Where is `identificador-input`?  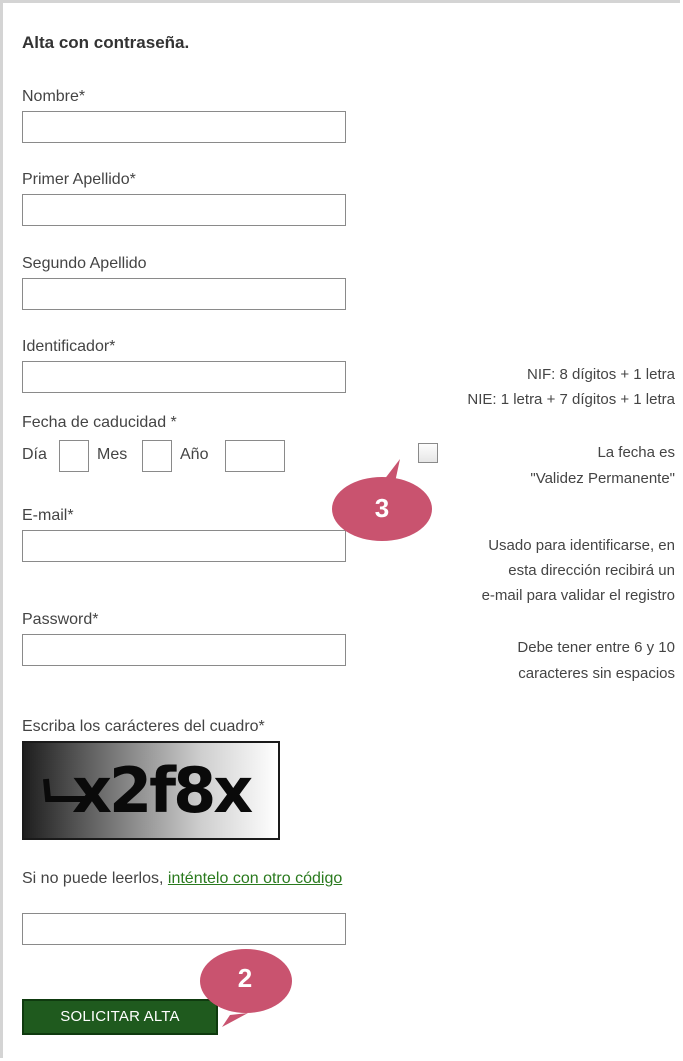 identificador-input is located at coordinates (184, 377).